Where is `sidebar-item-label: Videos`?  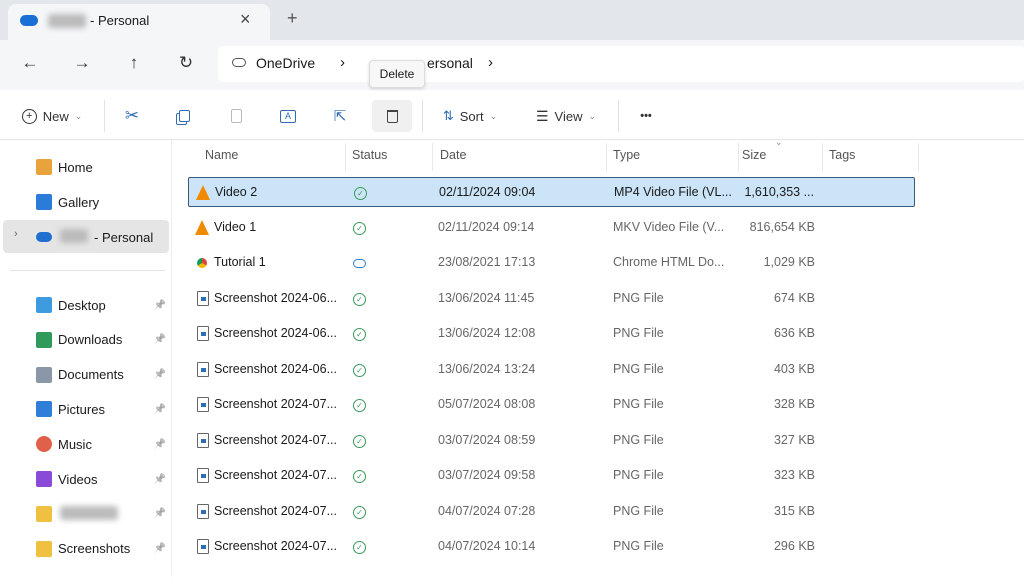
sidebar-item-label: Videos is located at coordinates (78, 479).